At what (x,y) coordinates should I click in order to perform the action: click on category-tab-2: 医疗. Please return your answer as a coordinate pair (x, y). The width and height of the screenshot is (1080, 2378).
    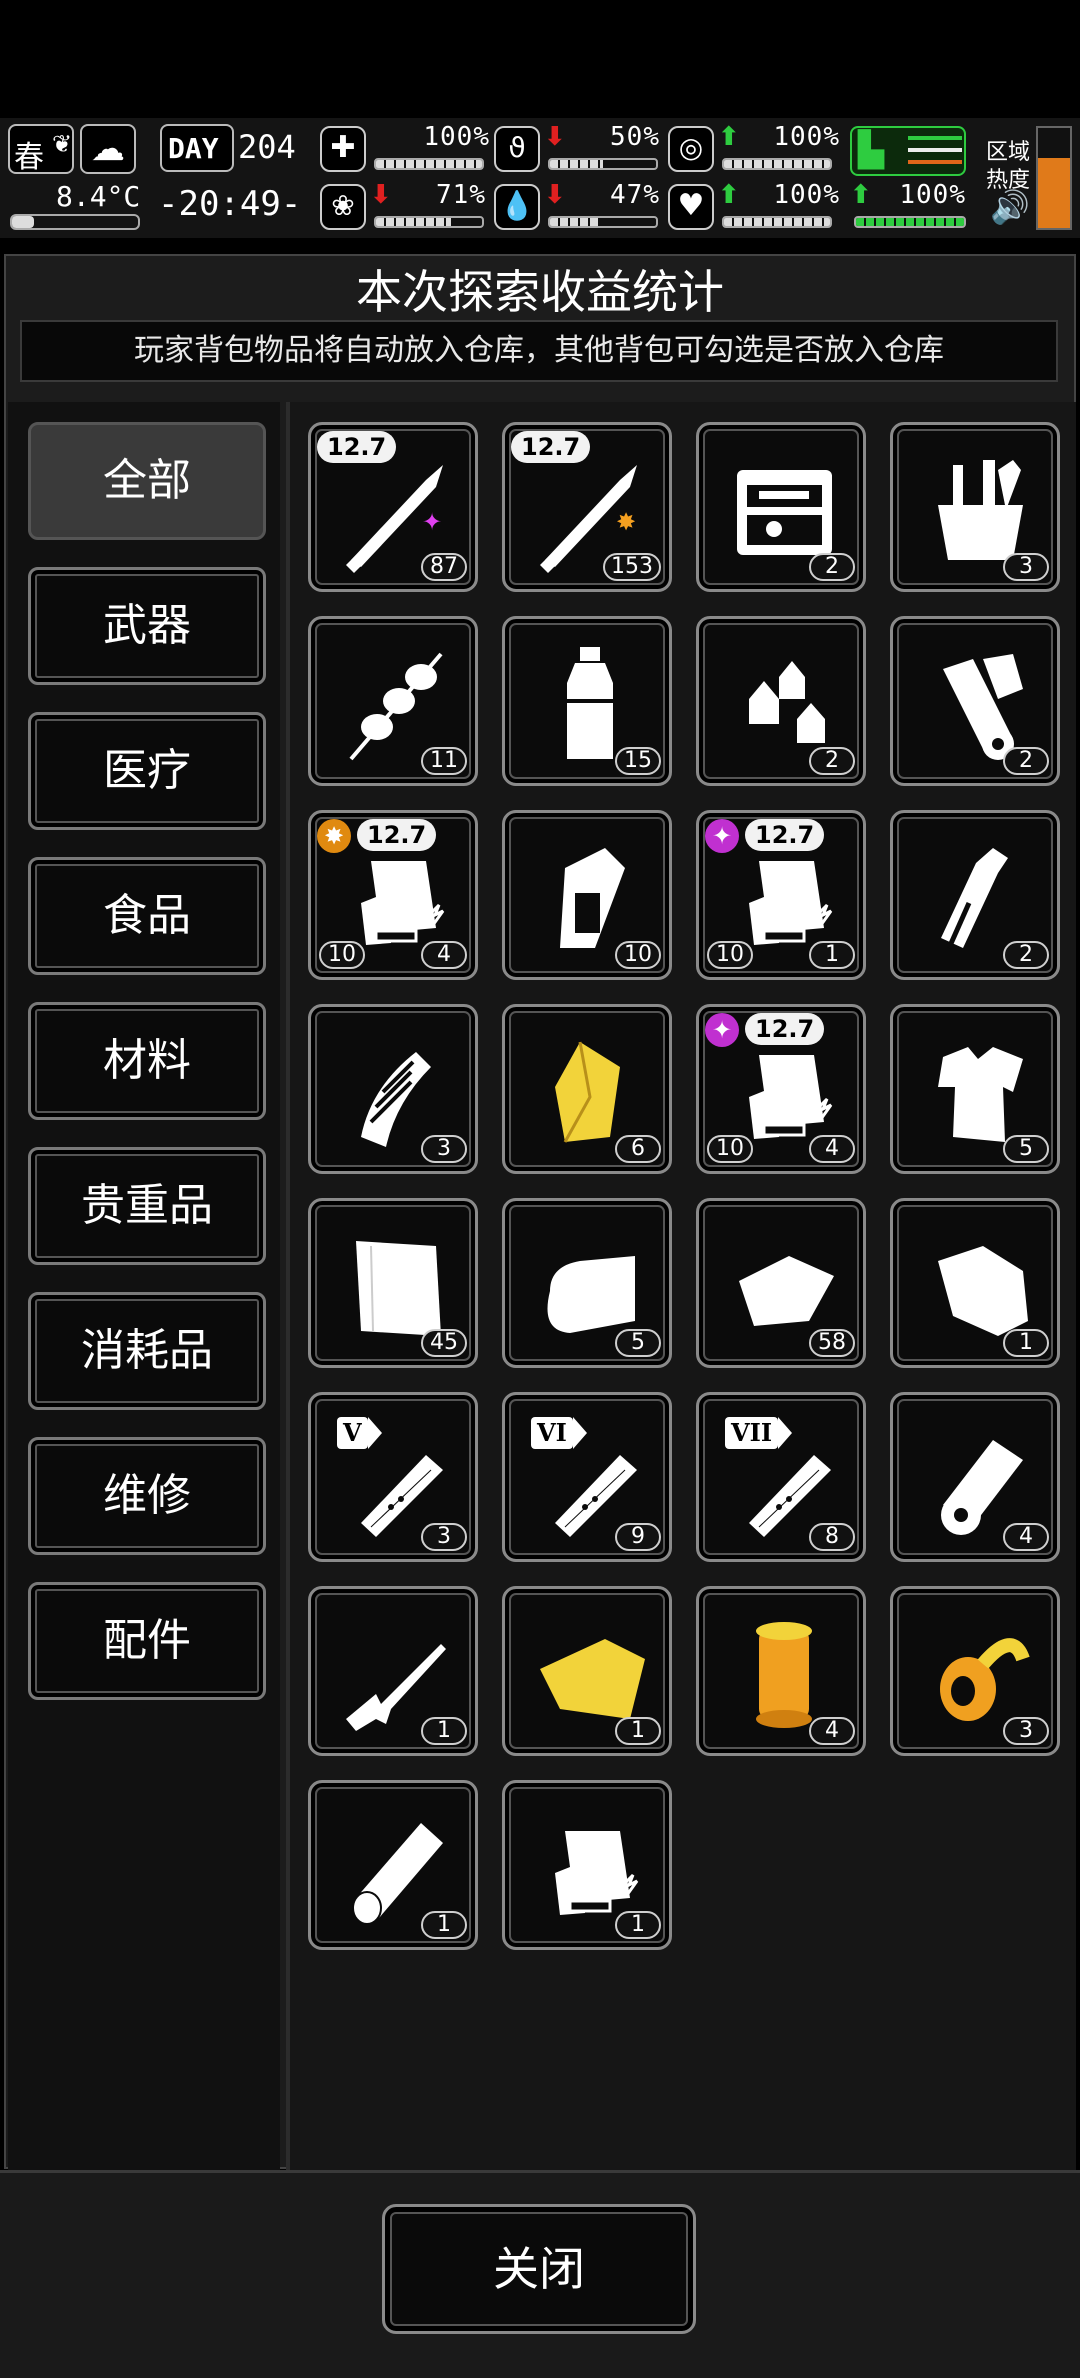
    Looking at the image, I should click on (147, 771).